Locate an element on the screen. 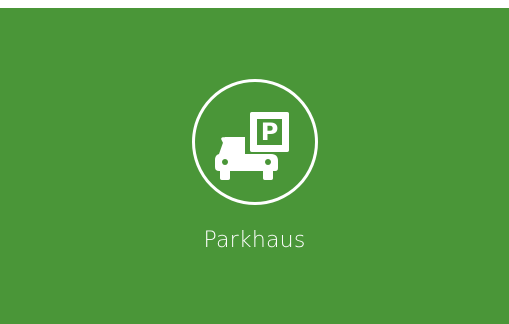 This screenshot has height=324, width=509. tile-label: Parkhaus is located at coordinates (254, 240).